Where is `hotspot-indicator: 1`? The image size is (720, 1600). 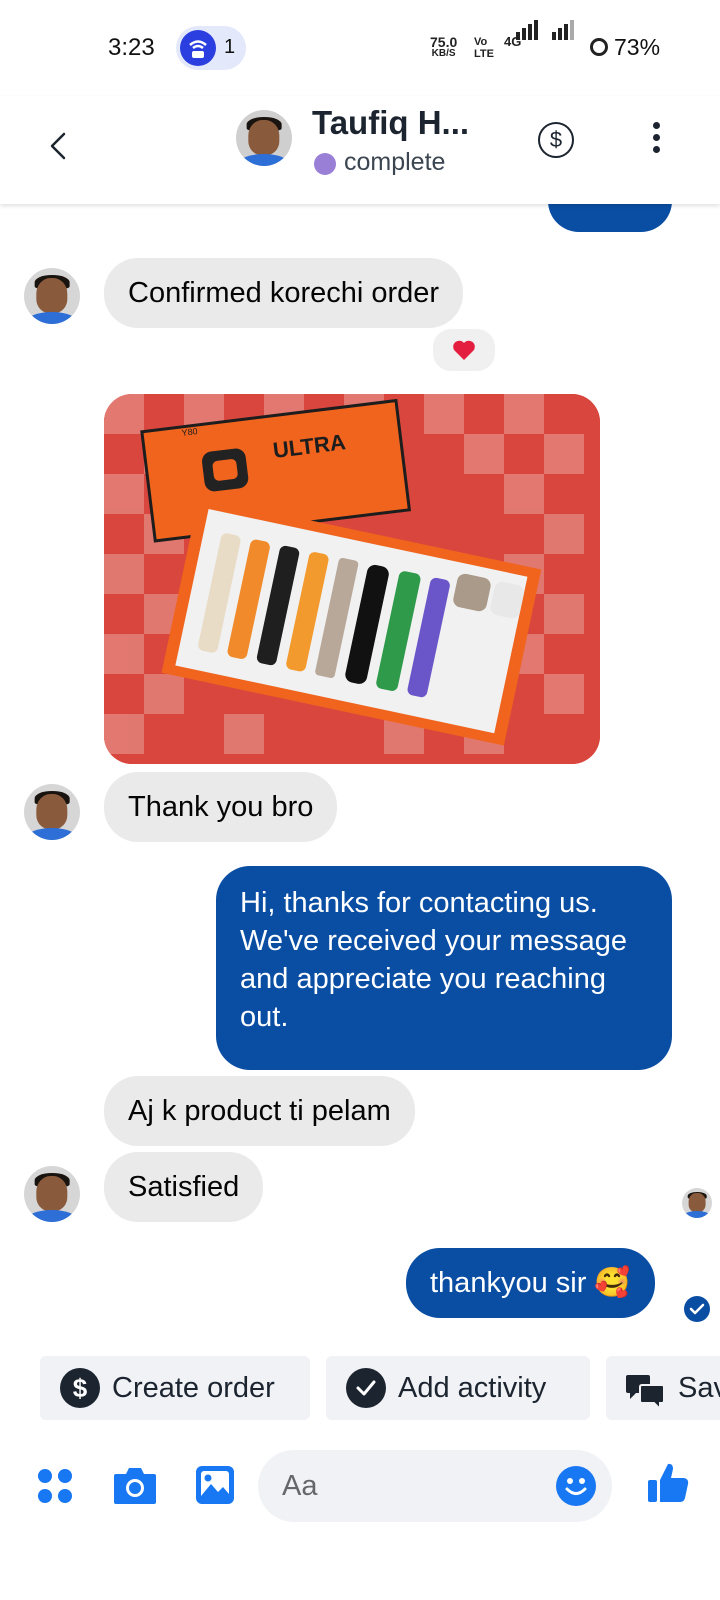 hotspot-indicator: 1 is located at coordinates (211, 48).